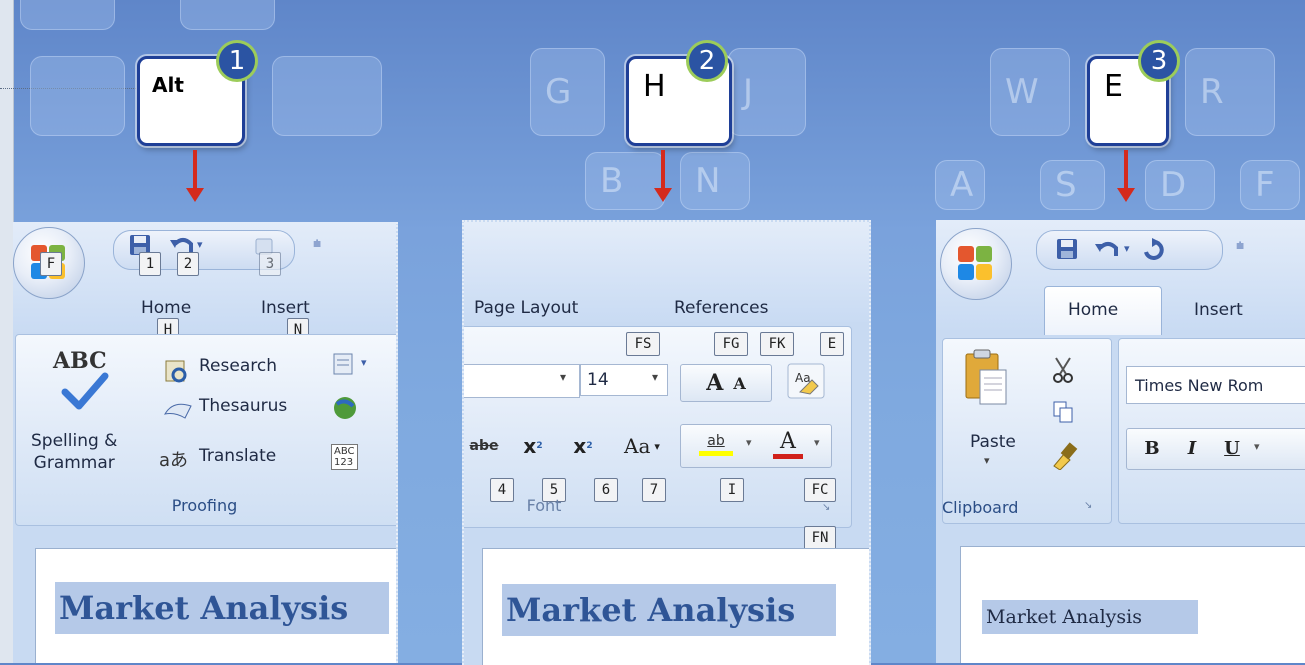 The image size is (1305, 665). Describe the element at coordinates (739, 383) in the screenshot. I see `shrink-font-icon: A` at that location.